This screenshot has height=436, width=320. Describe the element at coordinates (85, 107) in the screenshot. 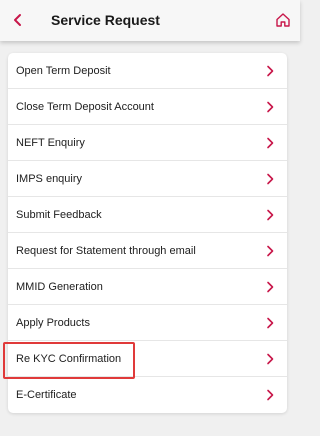

I see `menu-item-label: Close Term Deposit Account` at that location.